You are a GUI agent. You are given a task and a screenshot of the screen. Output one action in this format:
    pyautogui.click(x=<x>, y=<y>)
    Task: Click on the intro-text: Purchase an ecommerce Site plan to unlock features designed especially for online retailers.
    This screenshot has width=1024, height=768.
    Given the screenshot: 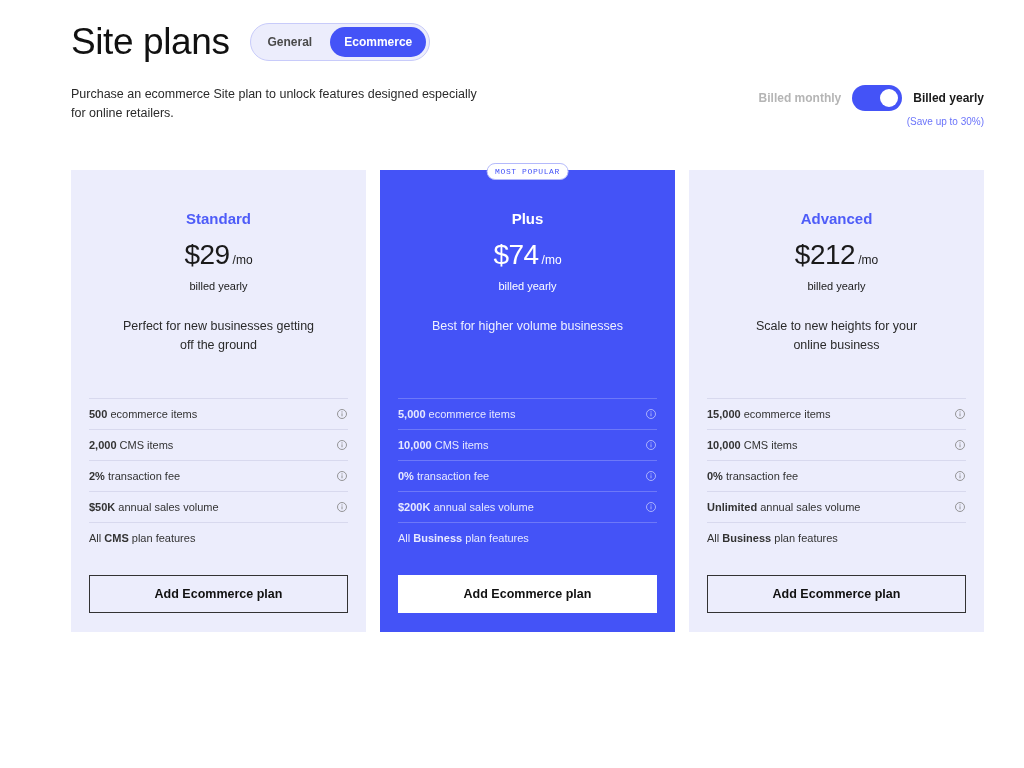 What is the action you would take?
    pyautogui.click(x=274, y=104)
    